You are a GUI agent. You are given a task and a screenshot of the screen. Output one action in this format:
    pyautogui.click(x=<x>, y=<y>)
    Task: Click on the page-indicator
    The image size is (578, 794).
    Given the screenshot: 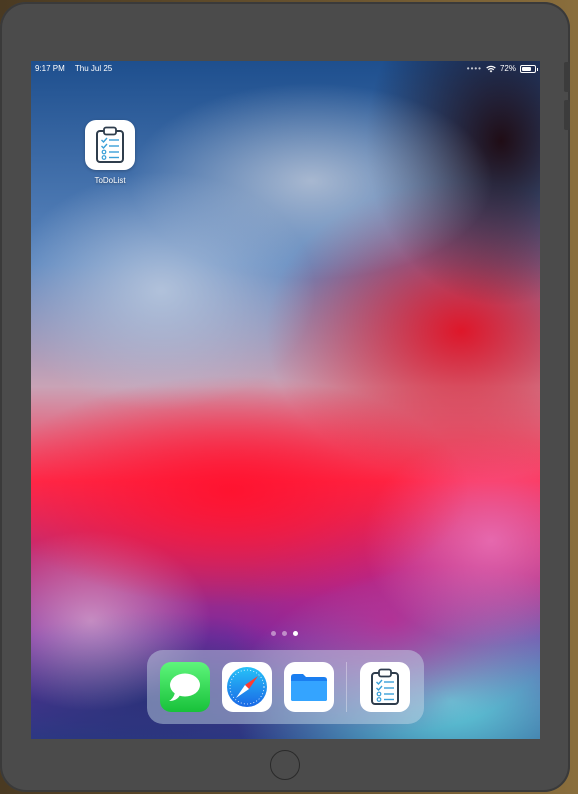 What is the action you would take?
    pyautogui.click(x=284, y=633)
    